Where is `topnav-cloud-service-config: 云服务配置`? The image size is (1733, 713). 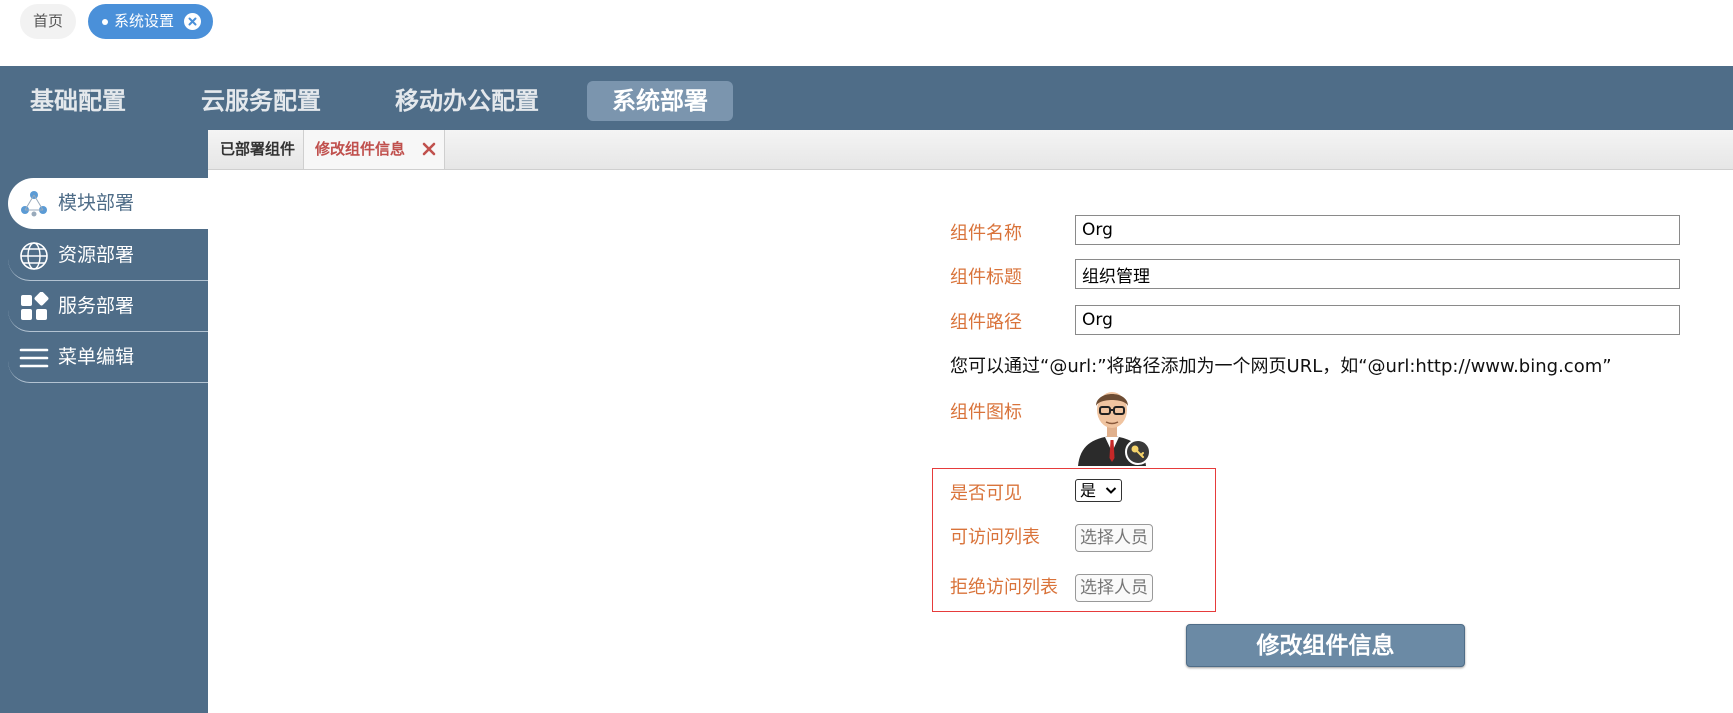 topnav-cloud-service-config: 云服务配置 is located at coordinates (261, 101).